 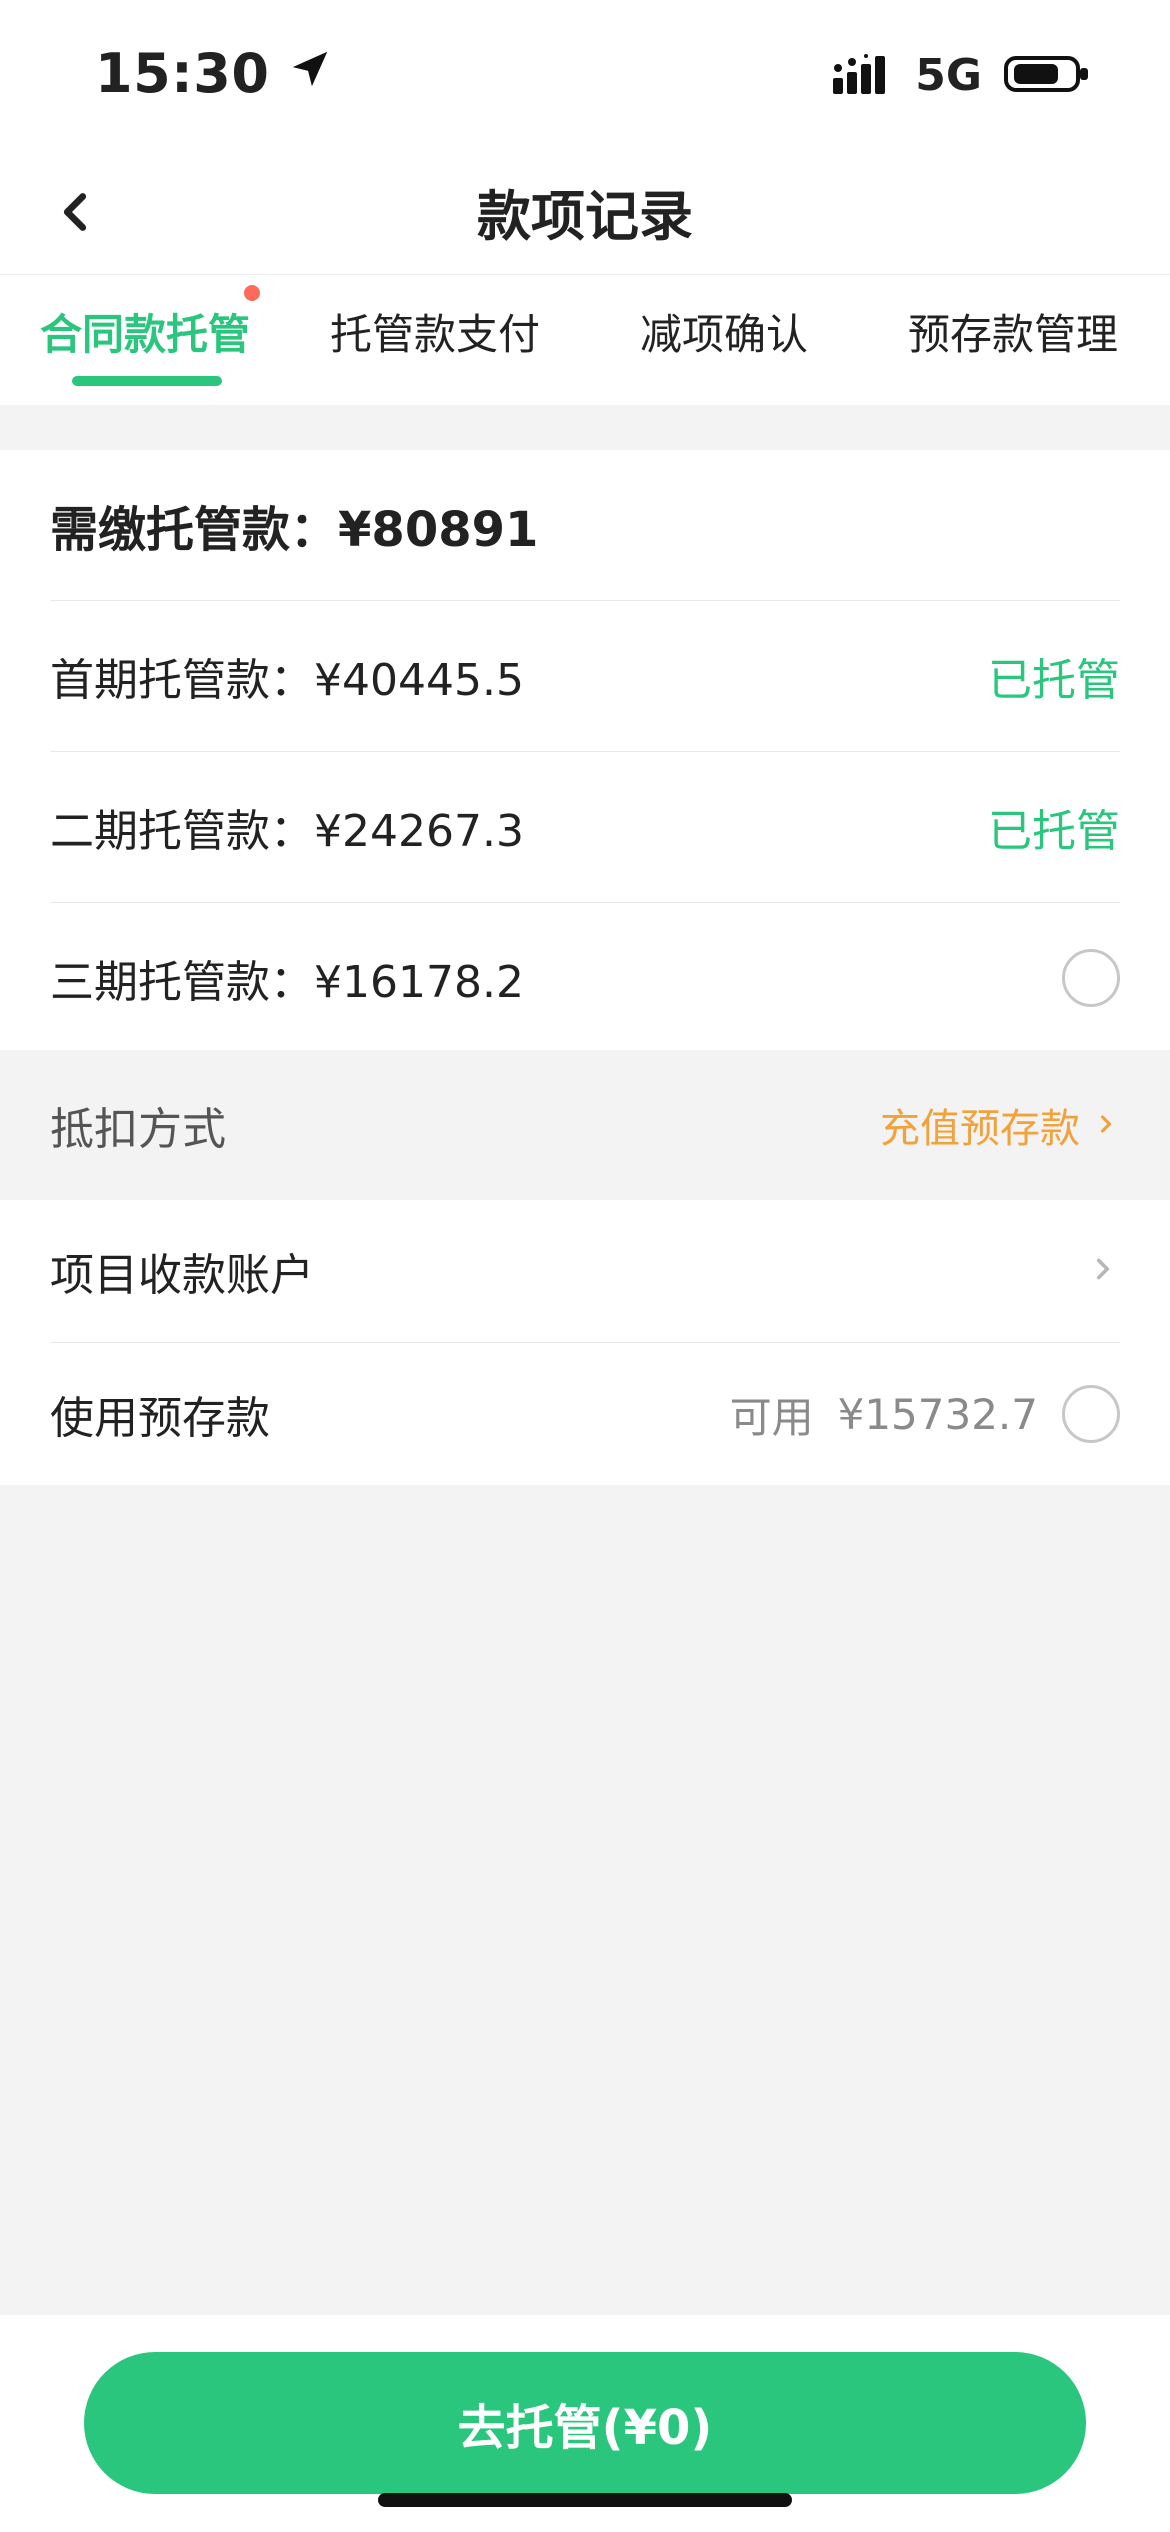 I want to click on custody-item-text: 二期托管款：¥24267.3, so click(x=287, y=827).